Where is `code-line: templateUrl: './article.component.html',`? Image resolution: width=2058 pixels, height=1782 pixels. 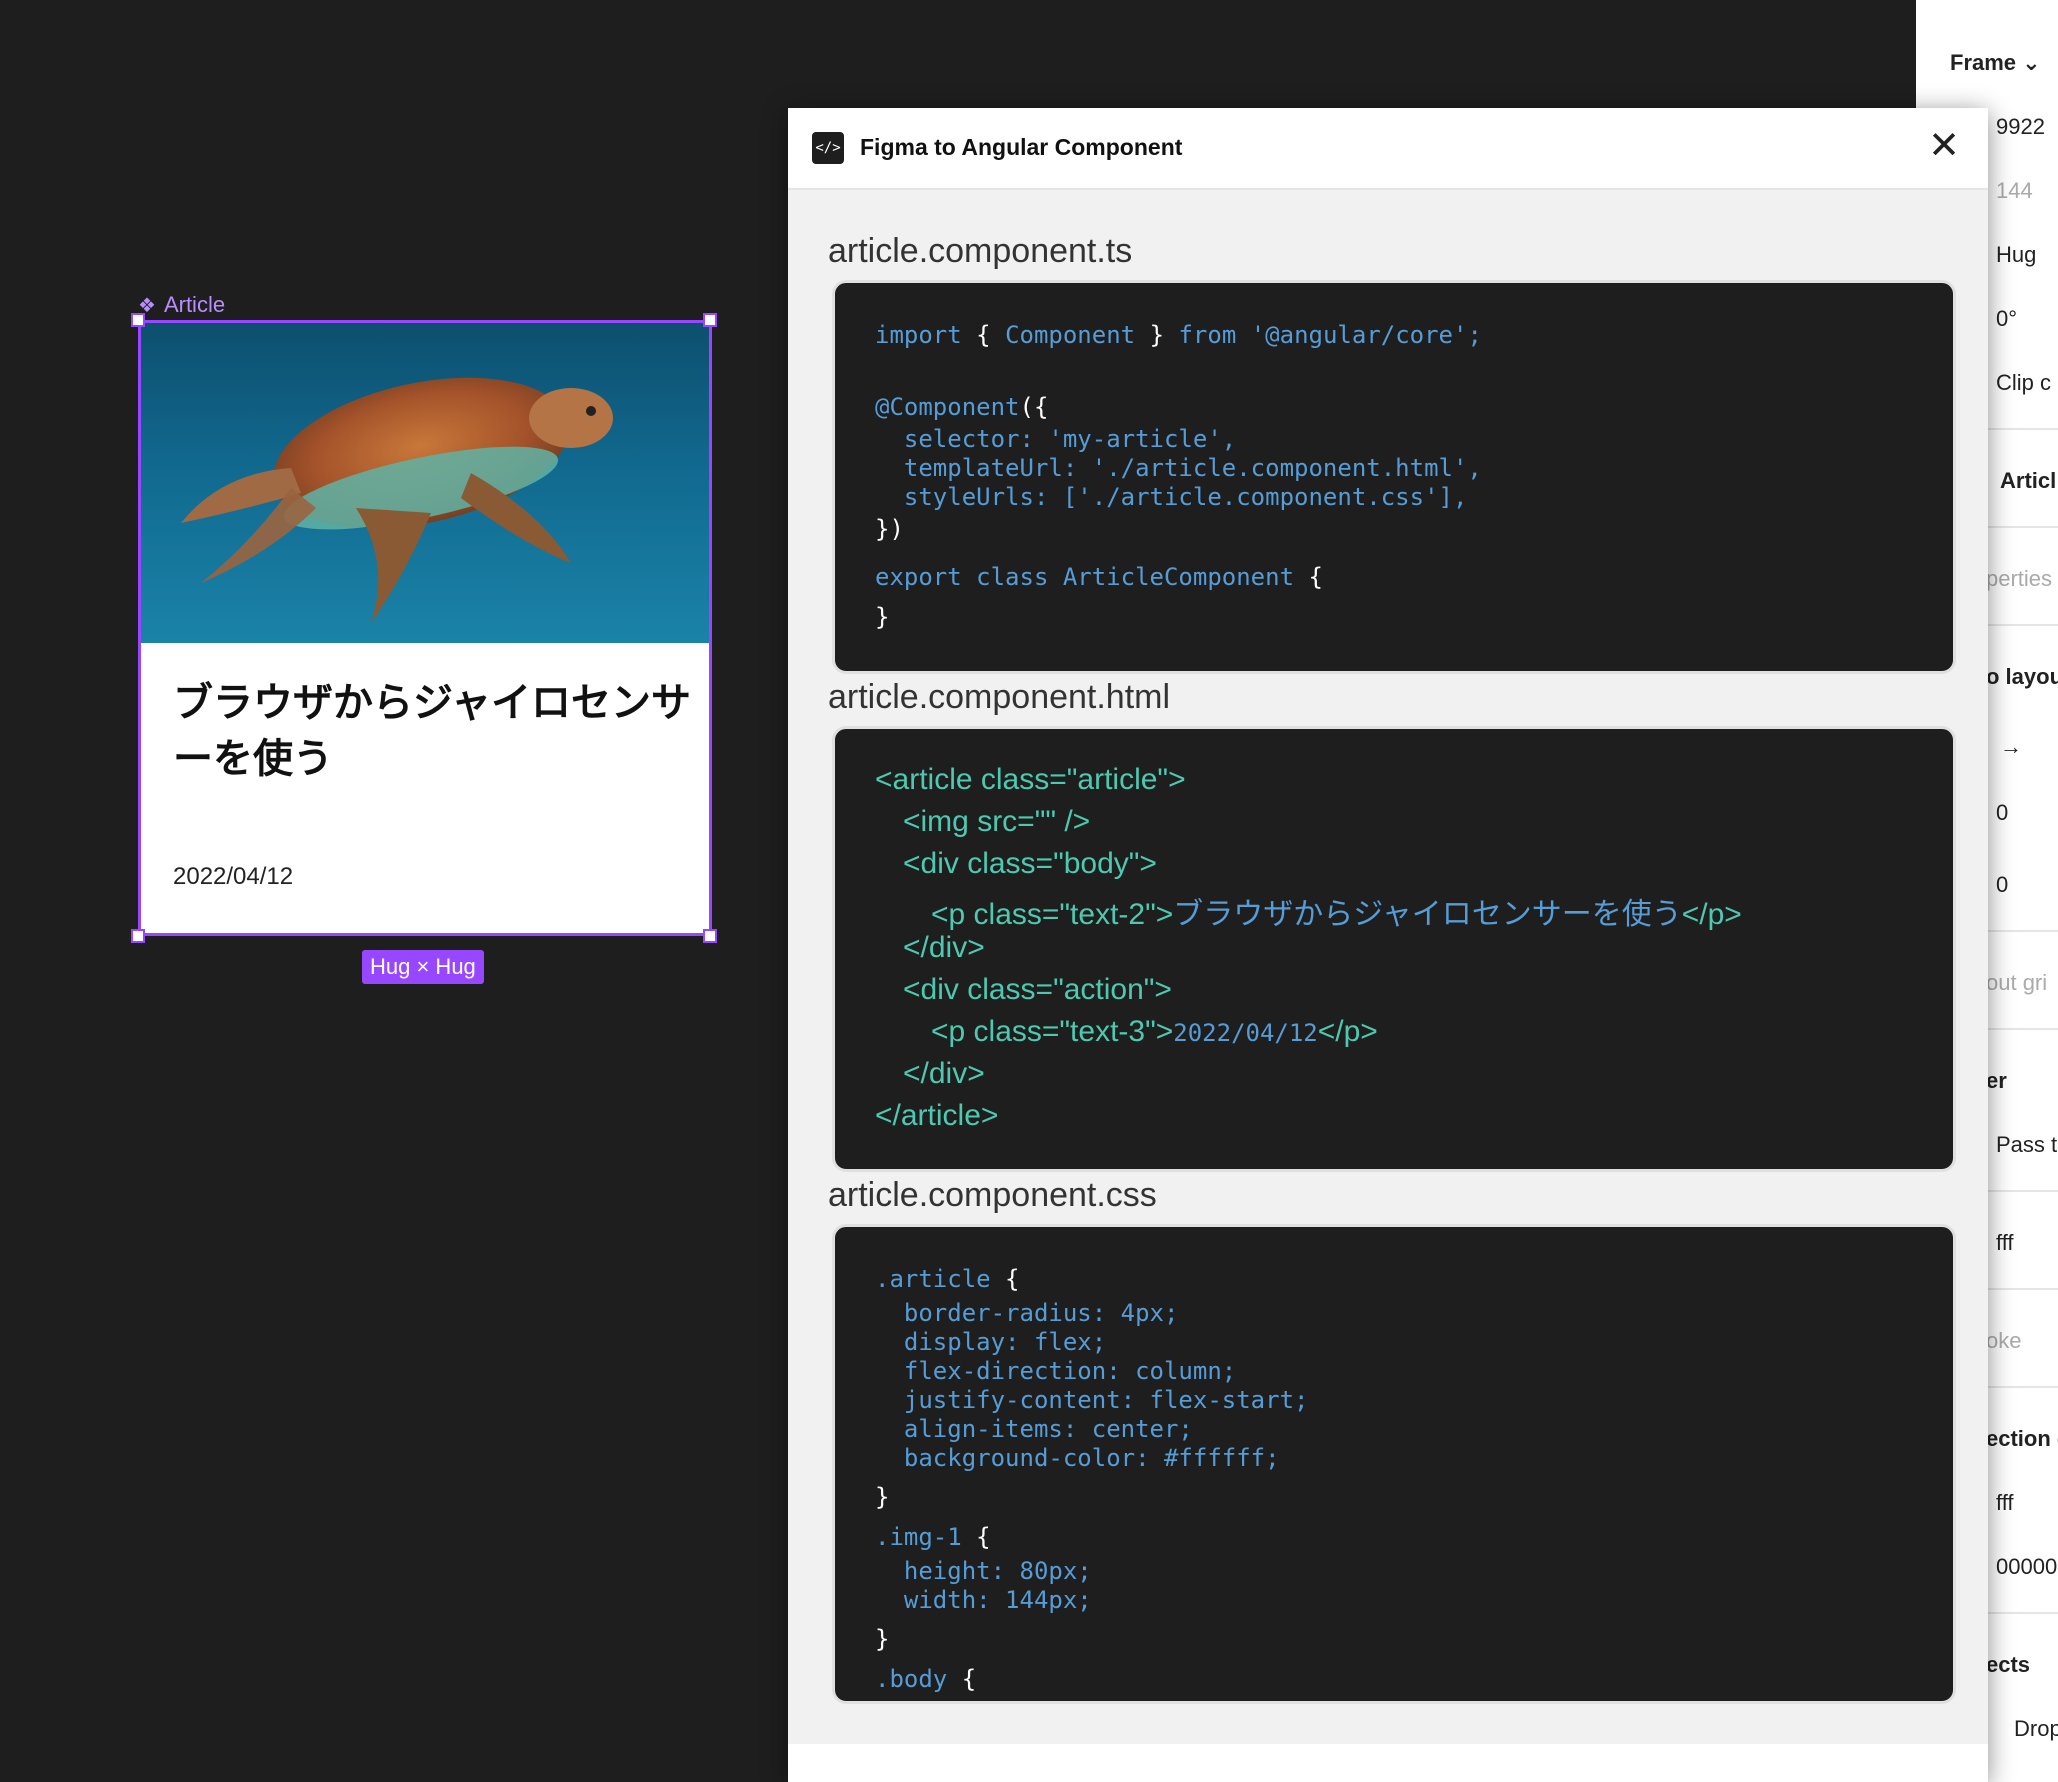 code-line: templateUrl: './article.component.html', is located at coordinates (1178, 468).